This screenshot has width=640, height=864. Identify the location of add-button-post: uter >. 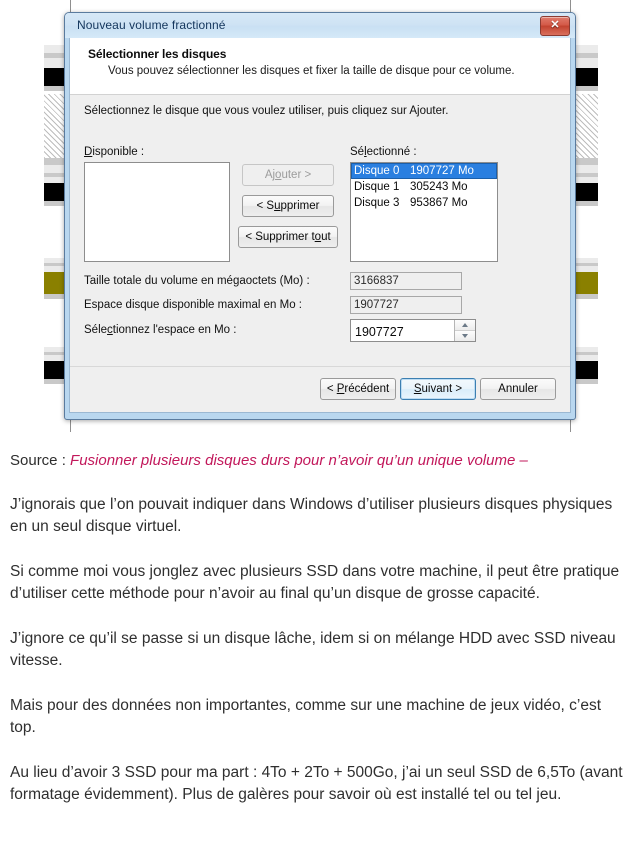
(296, 175).